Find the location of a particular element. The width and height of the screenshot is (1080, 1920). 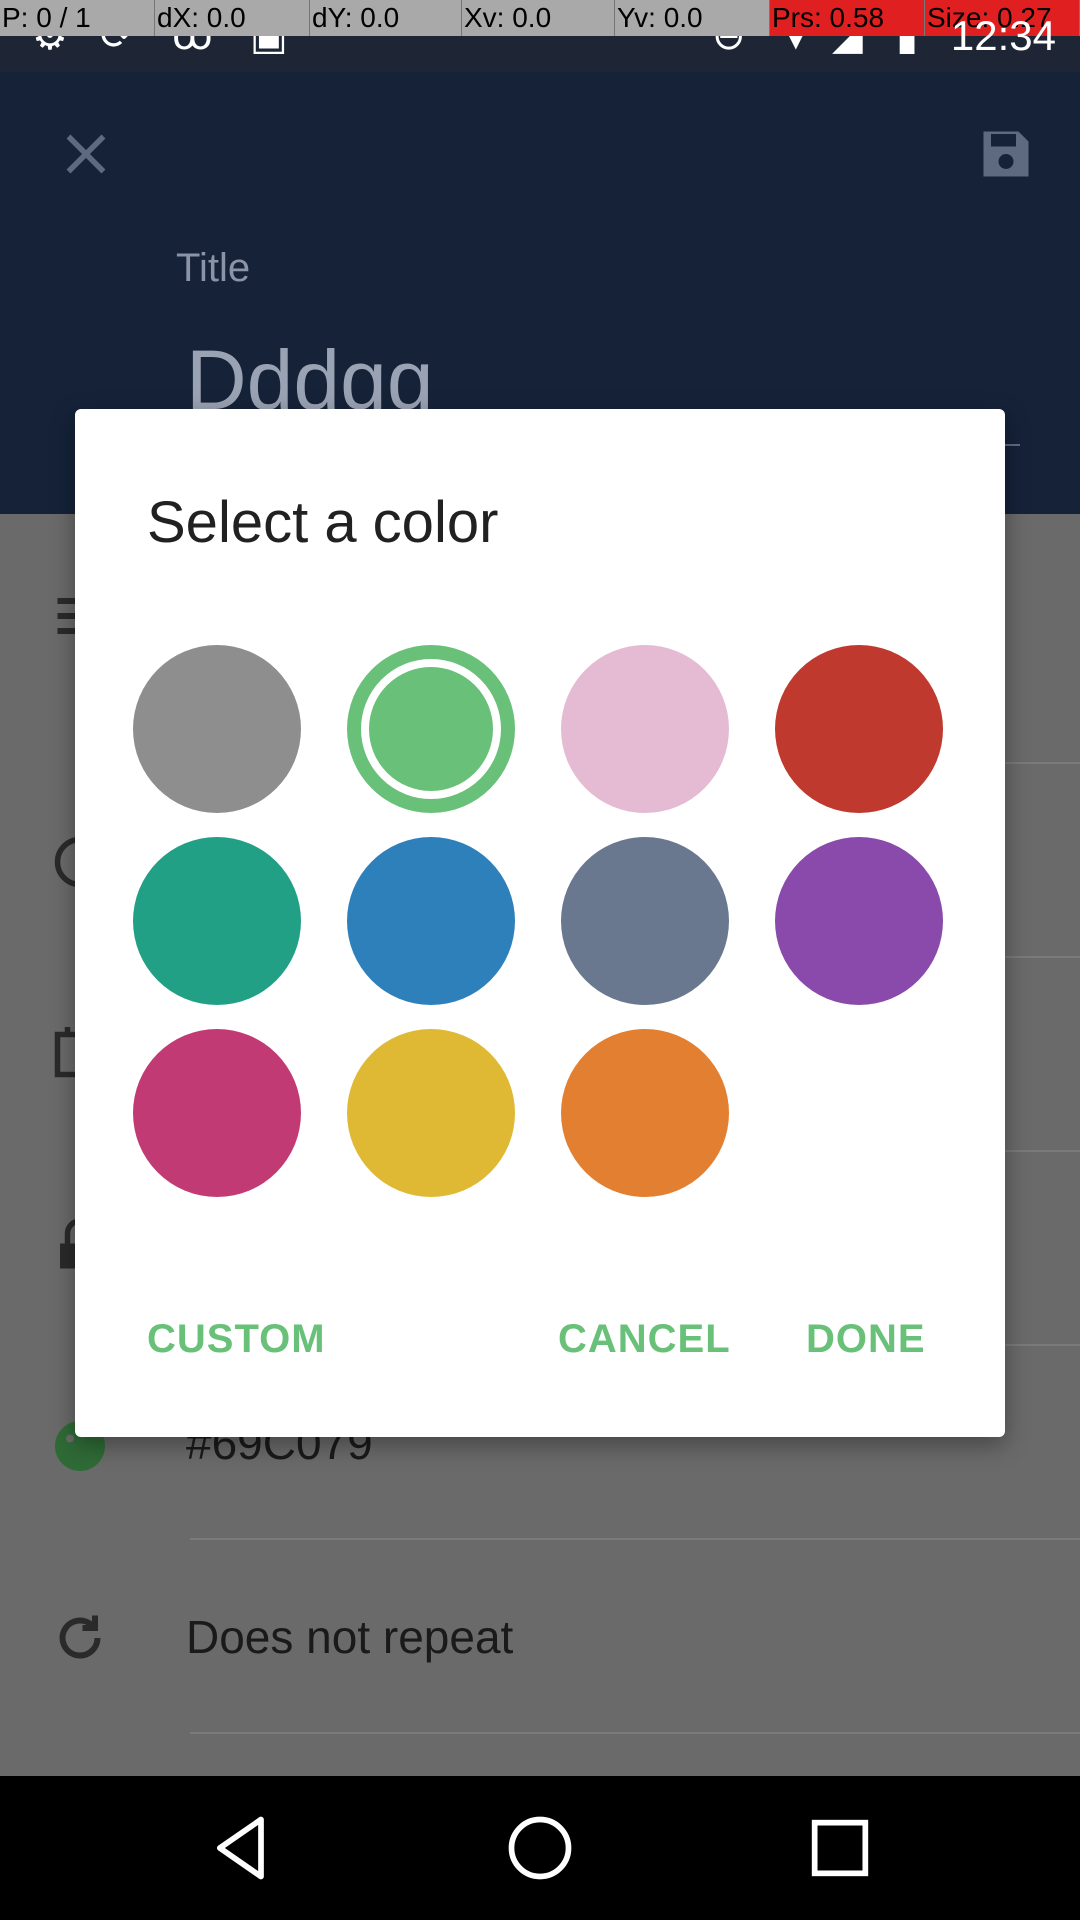

debug-xv: Xv: 0.0 is located at coordinates (538, 18).